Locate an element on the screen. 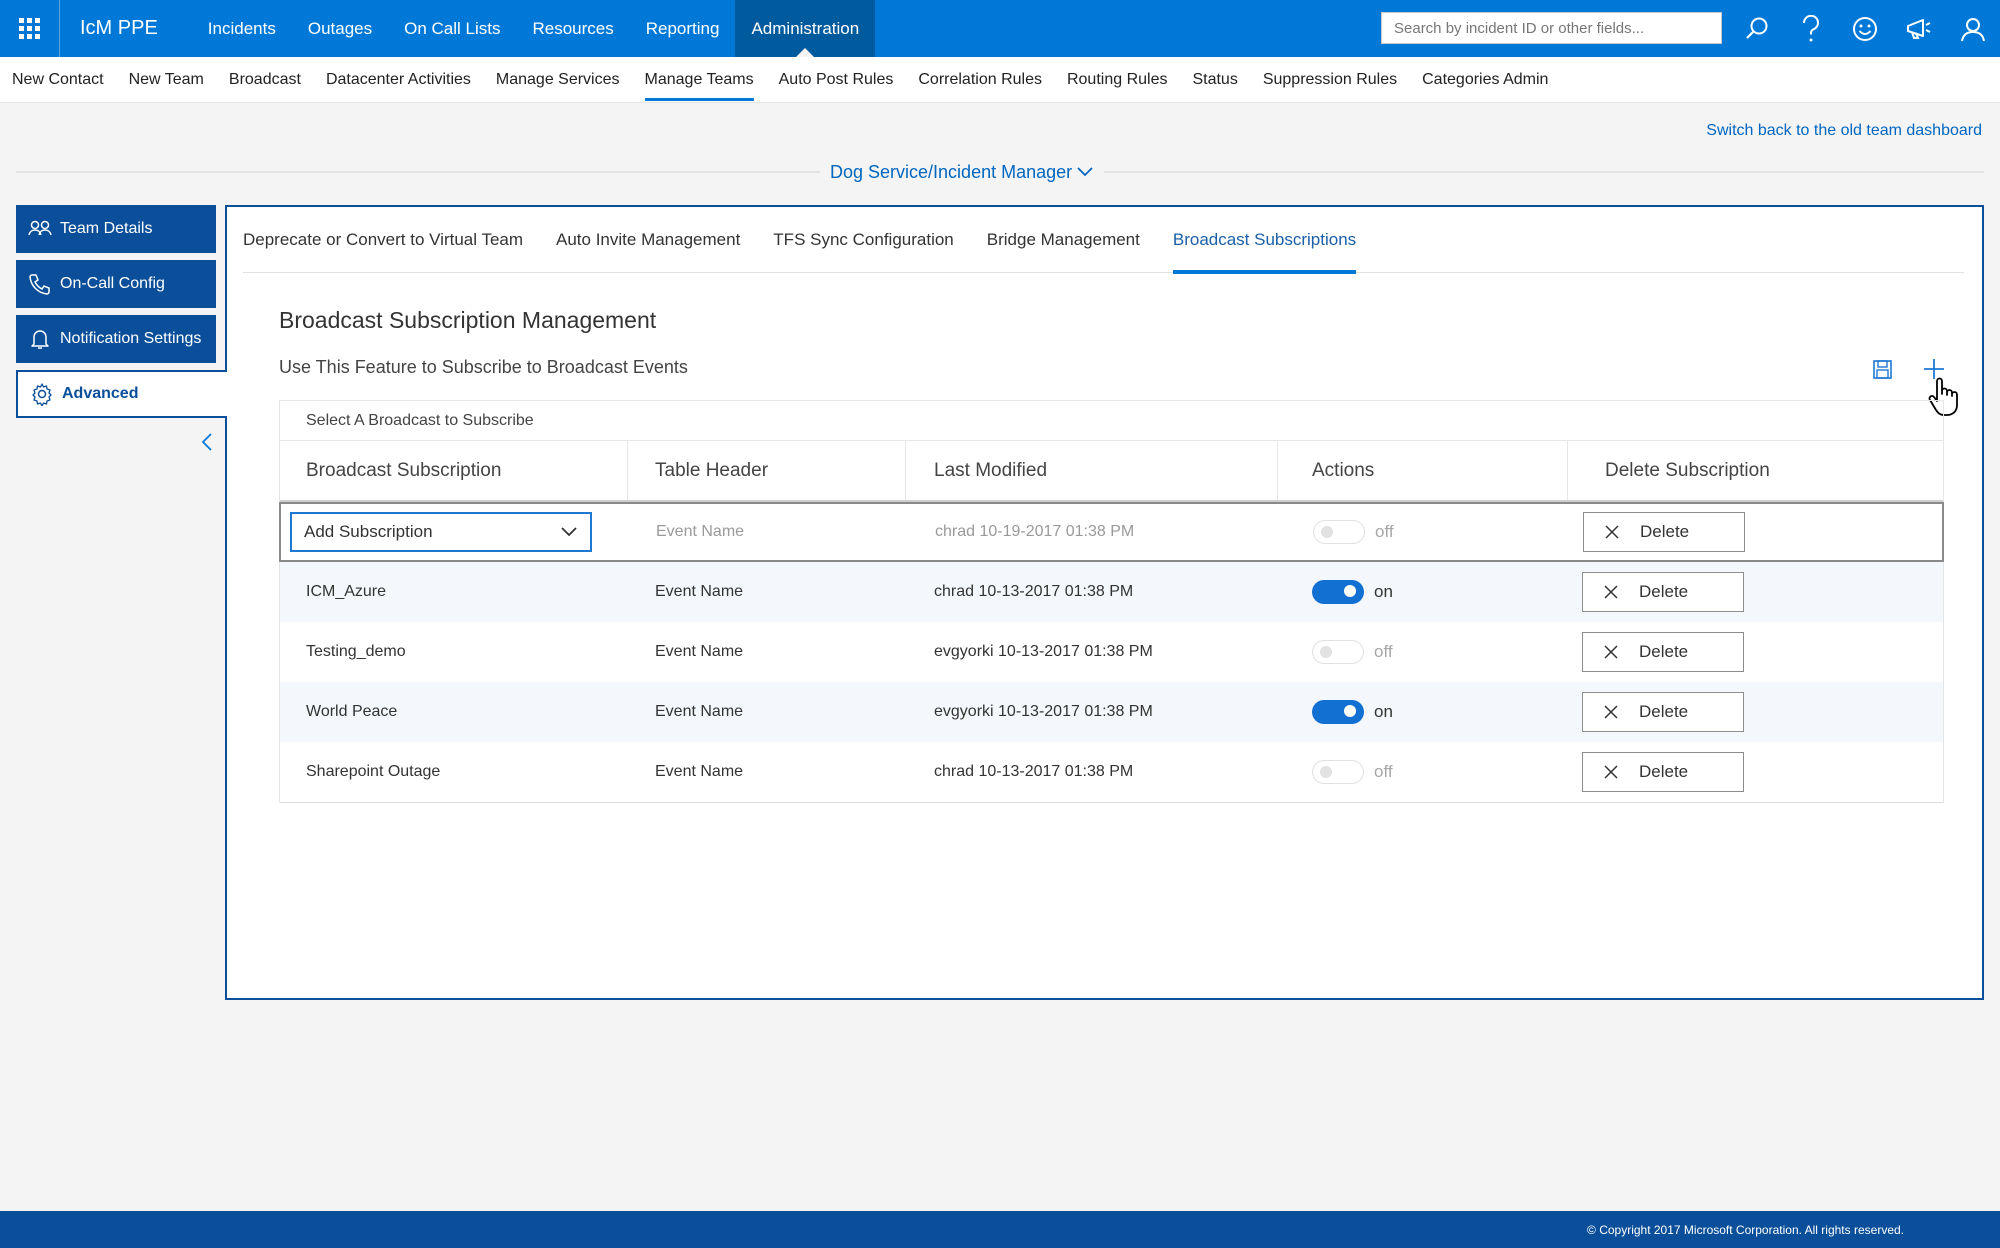 This screenshot has width=2000, height=1248. side-item-notification-settings: Notification Settings is located at coordinates (116, 339).